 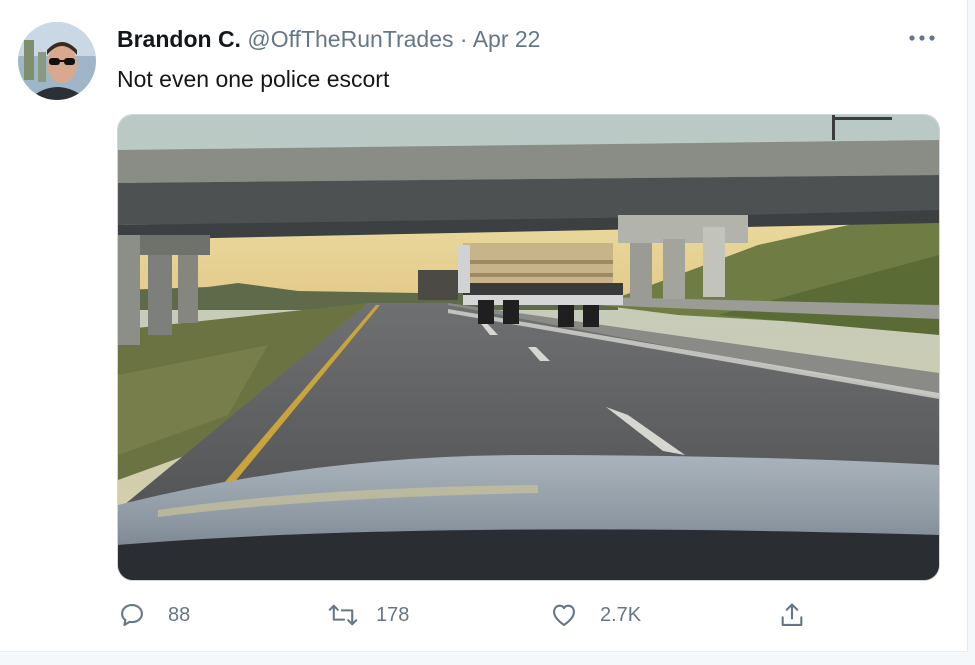 I want to click on reply-icon, so click(x=132, y=615).